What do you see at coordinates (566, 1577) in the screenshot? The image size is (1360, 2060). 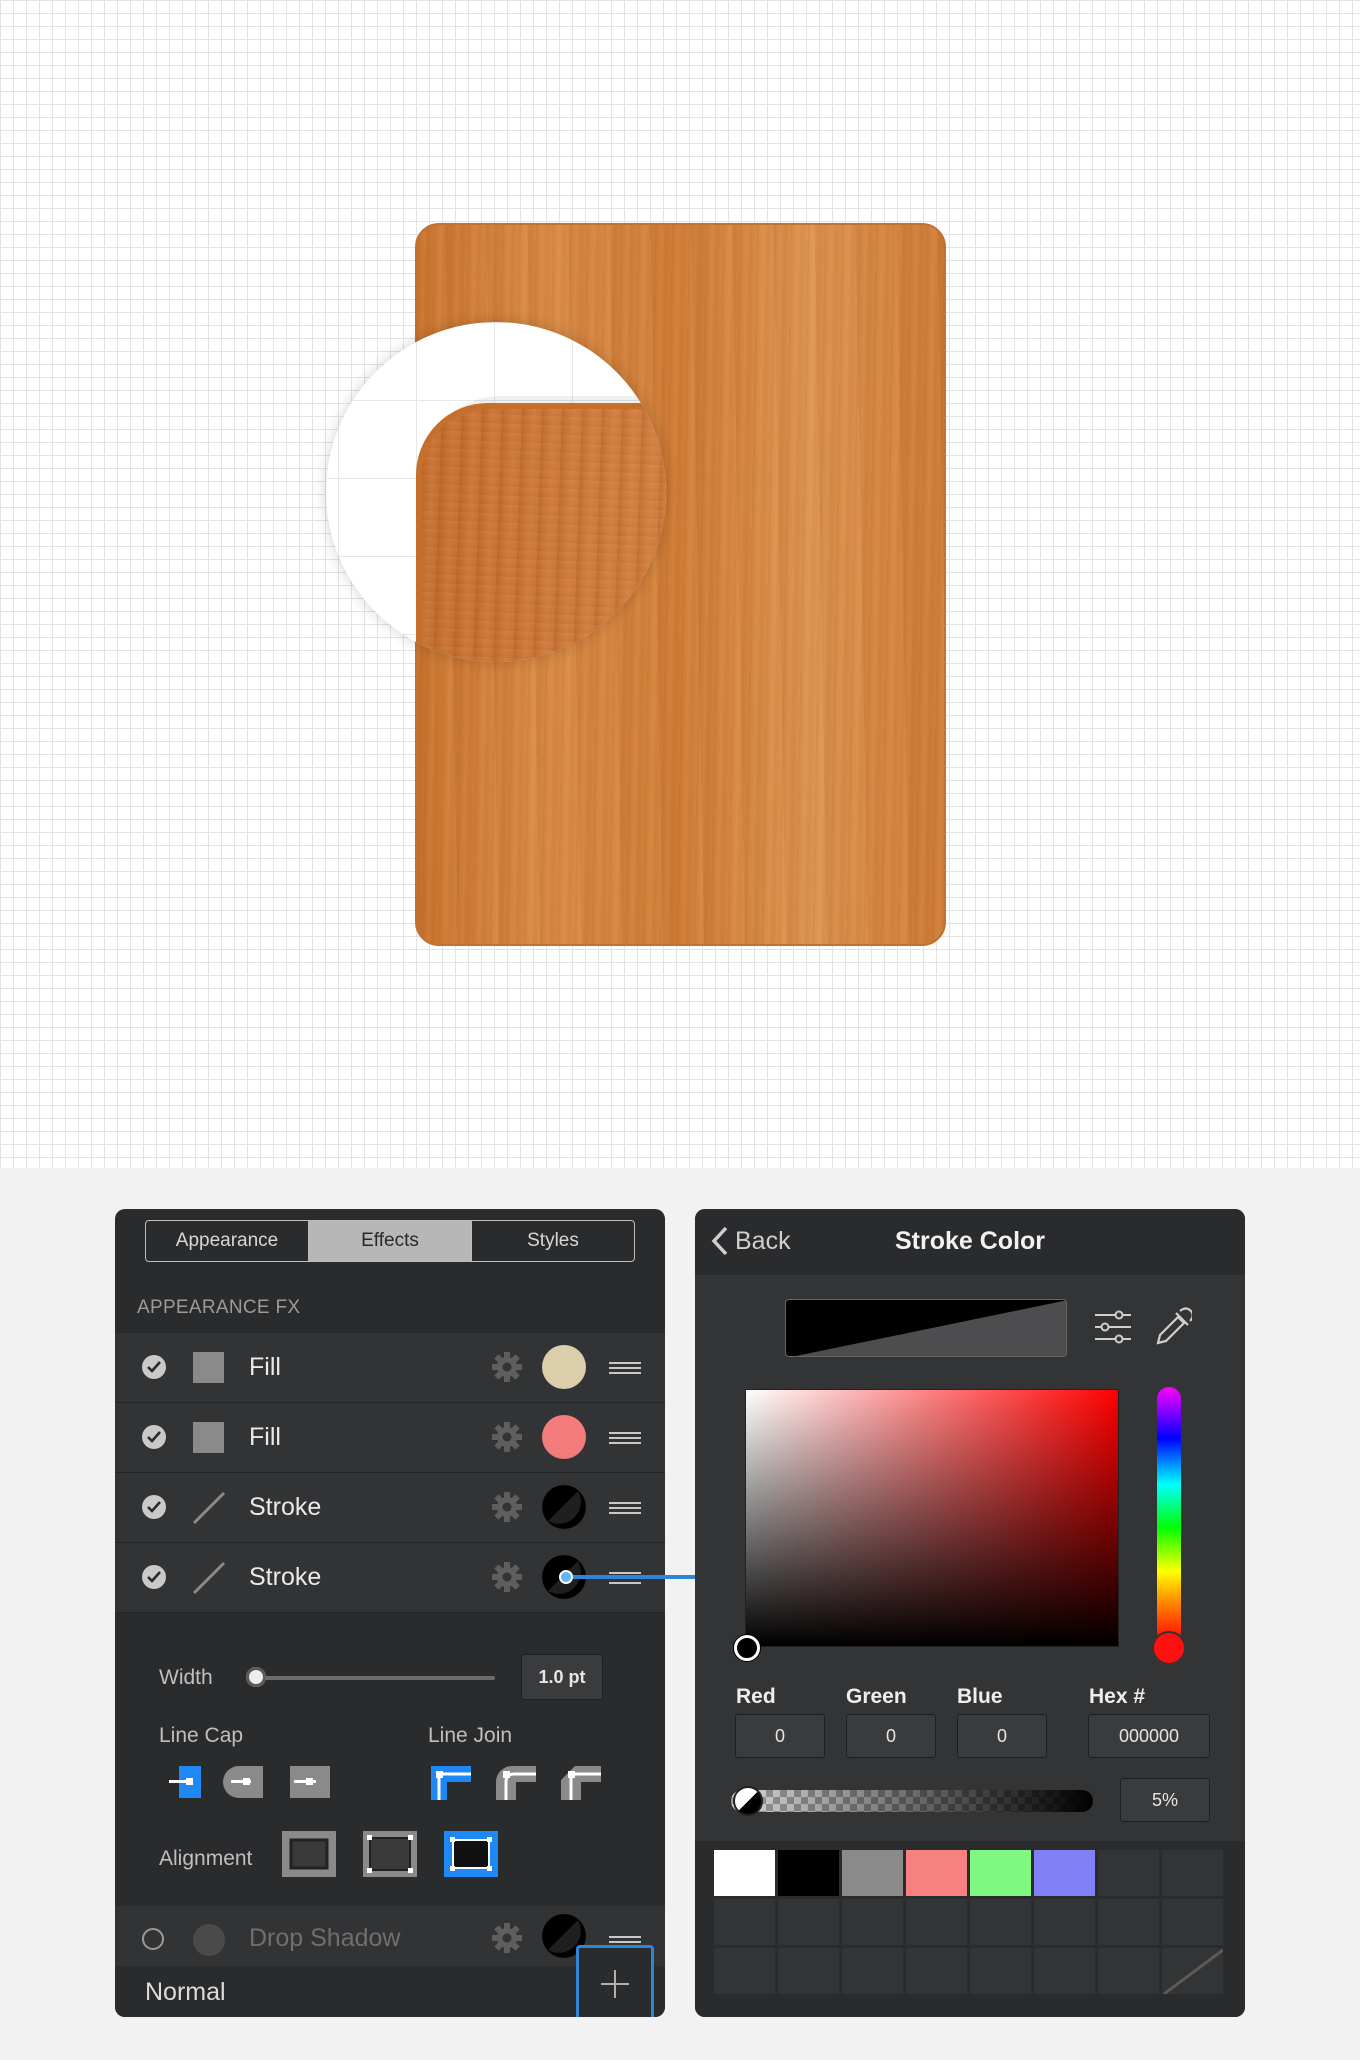 I see `selection-connector-dot` at bounding box center [566, 1577].